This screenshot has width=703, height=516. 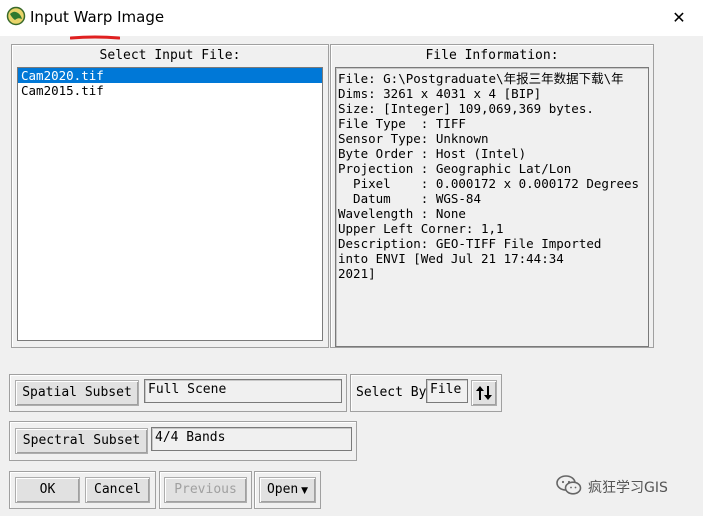 I want to click on cancel-button: Cancel, so click(x=117, y=490).